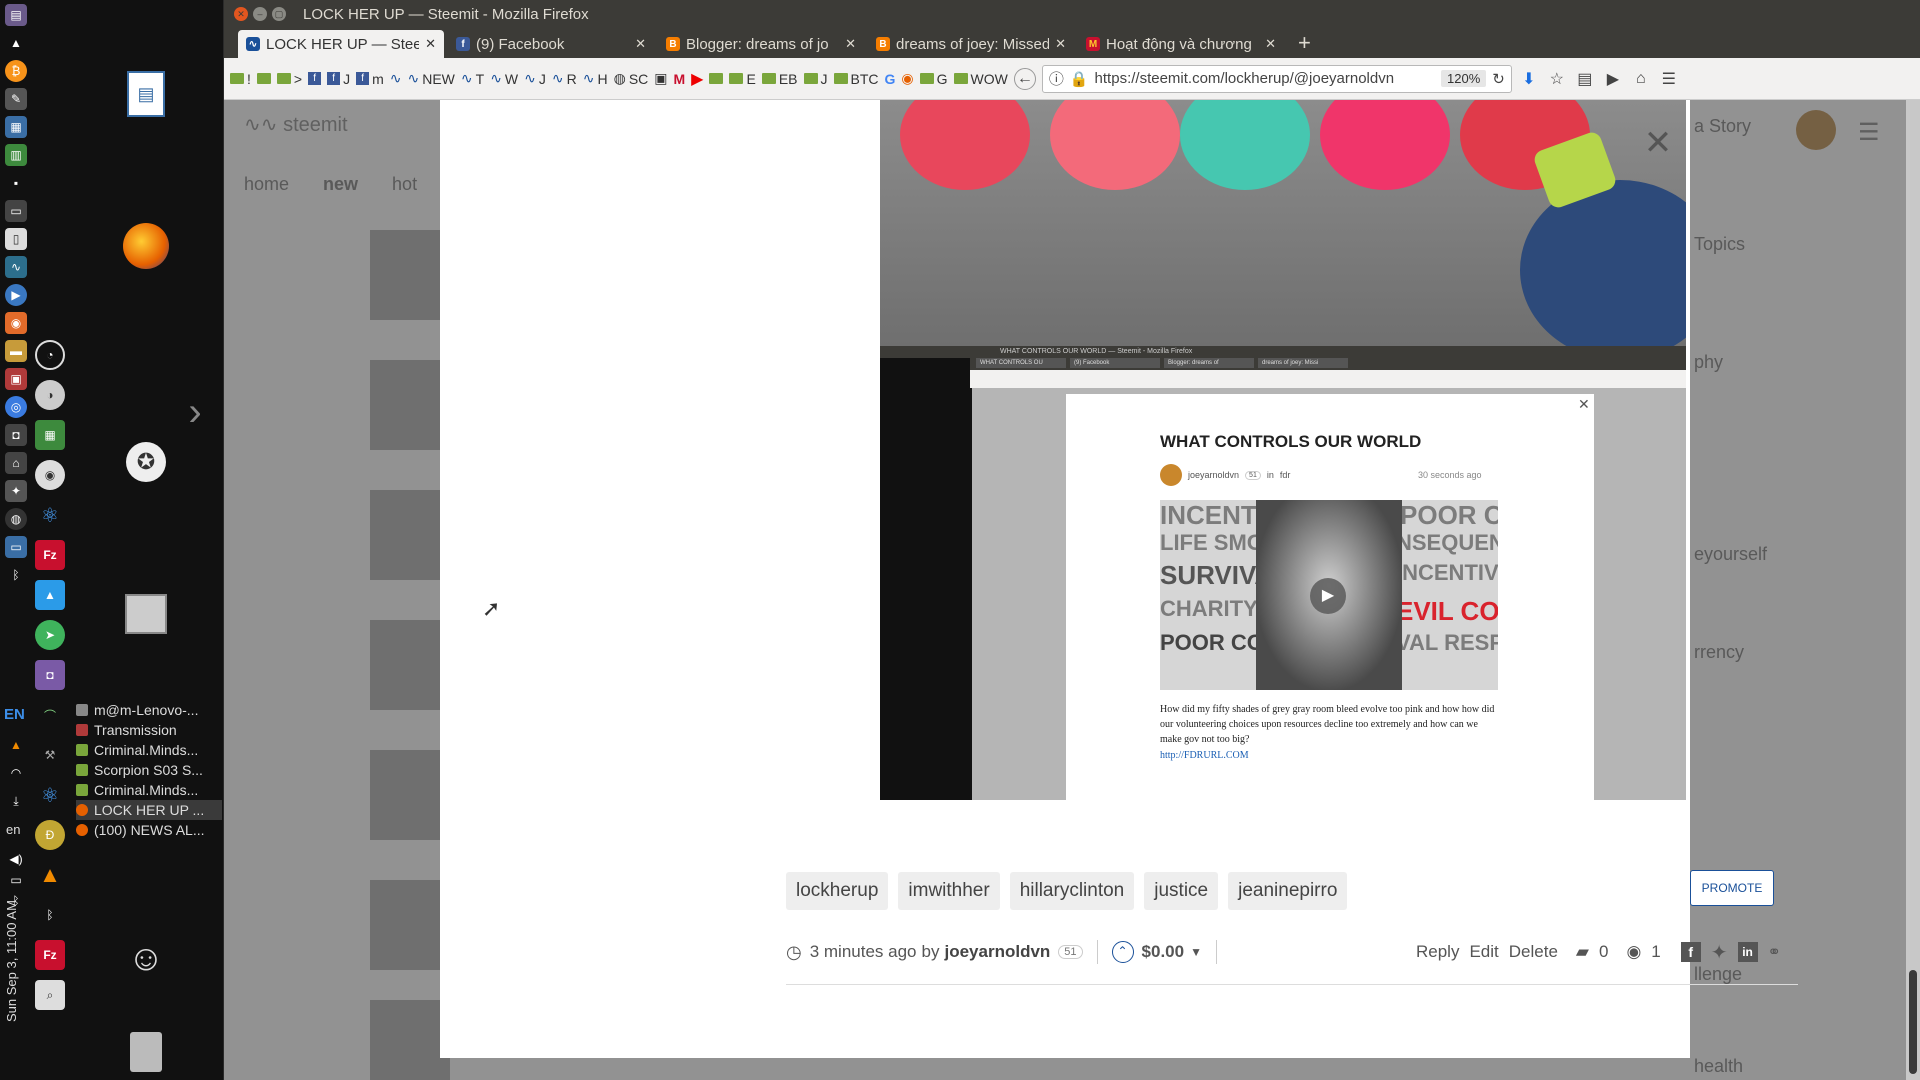 This screenshot has height=1080, width=1920. Describe the element at coordinates (1498, 79) in the screenshot. I see `reload-icon: ↻` at that location.